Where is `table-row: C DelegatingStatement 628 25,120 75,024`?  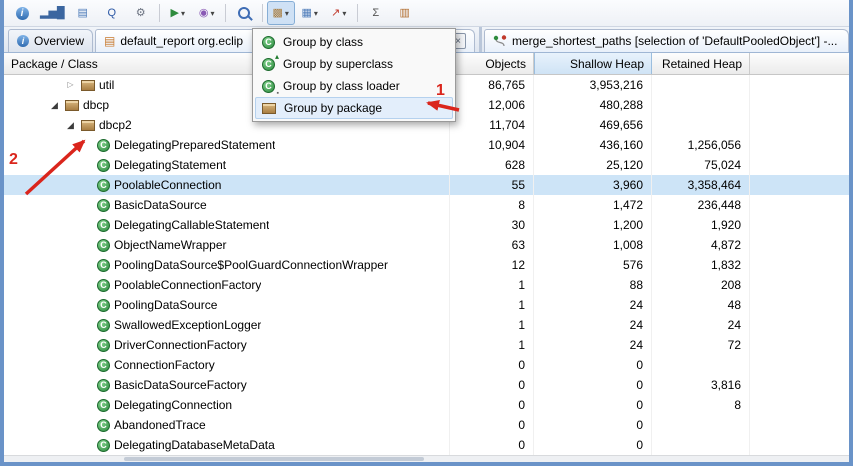 table-row: C DelegatingStatement 628 25,120 75,024 is located at coordinates (426, 165).